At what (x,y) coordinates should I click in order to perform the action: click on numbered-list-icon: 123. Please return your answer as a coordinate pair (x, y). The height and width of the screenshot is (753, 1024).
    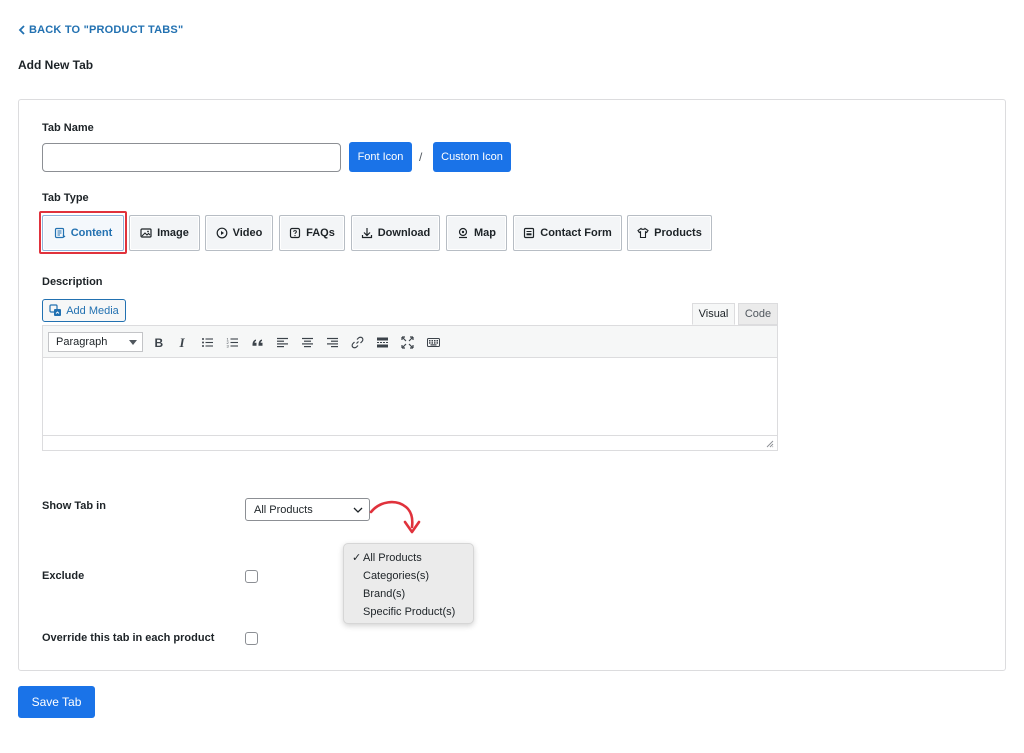
    Looking at the image, I should click on (232, 342).